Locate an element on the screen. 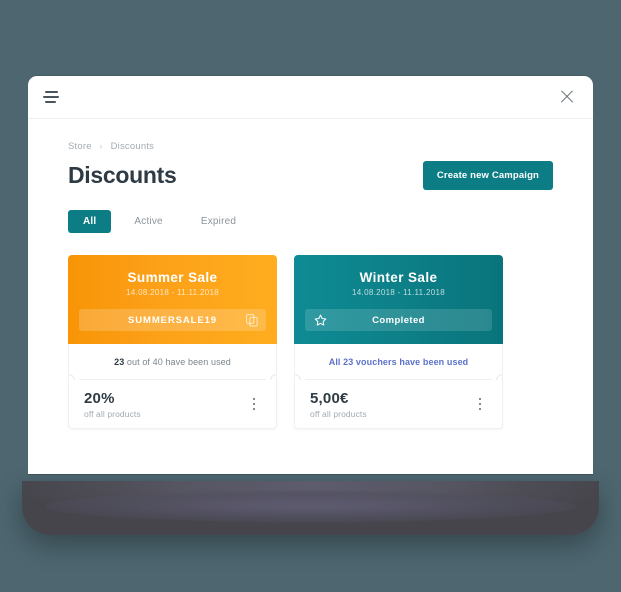  card-usage-strip-winter: All 23 vouchers have been used is located at coordinates (398, 362).